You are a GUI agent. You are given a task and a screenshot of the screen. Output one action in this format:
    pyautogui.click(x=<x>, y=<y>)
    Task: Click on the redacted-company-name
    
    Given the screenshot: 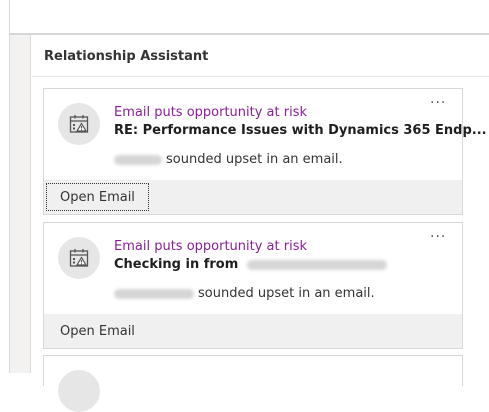 What is the action you would take?
    pyautogui.click(x=316, y=264)
    